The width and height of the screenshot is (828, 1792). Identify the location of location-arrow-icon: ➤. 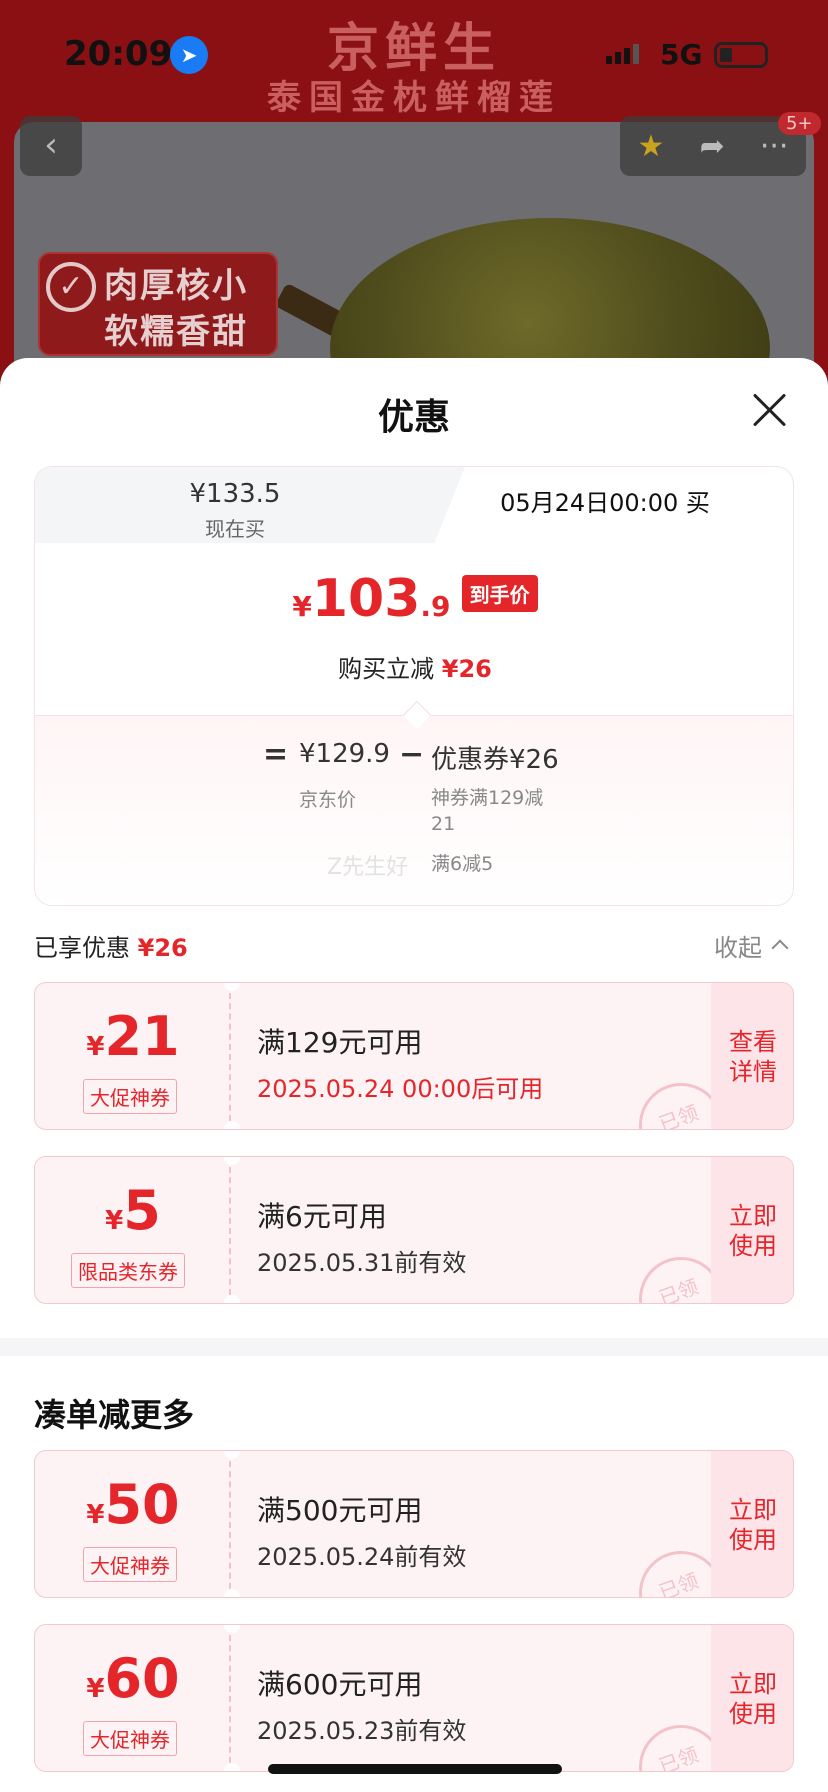
(189, 55).